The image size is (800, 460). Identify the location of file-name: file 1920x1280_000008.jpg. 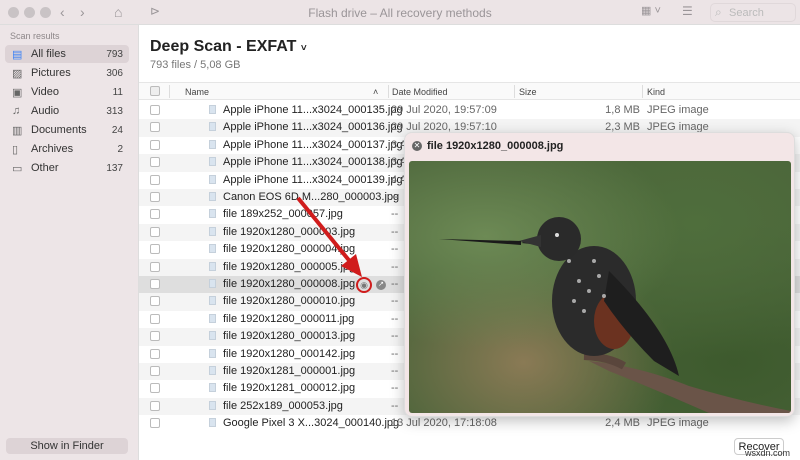
(289, 284).